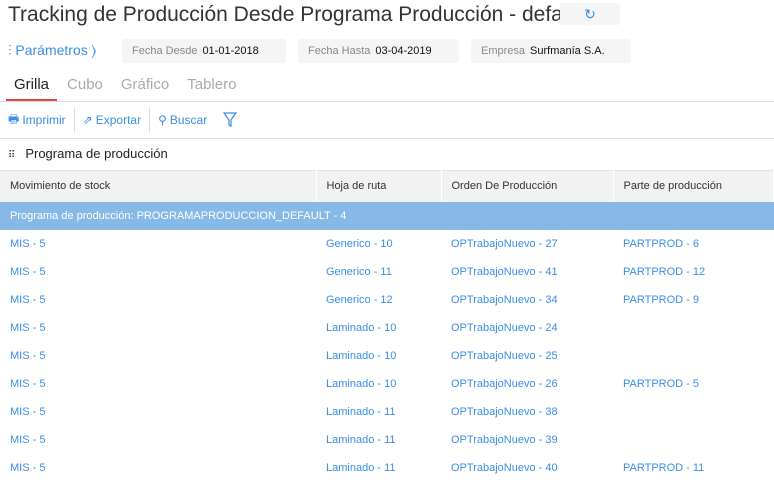 The height and width of the screenshot is (490, 774). What do you see at coordinates (32, 89) in the screenshot?
I see `tab-grilla: Grilla` at bounding box center [32, 89].